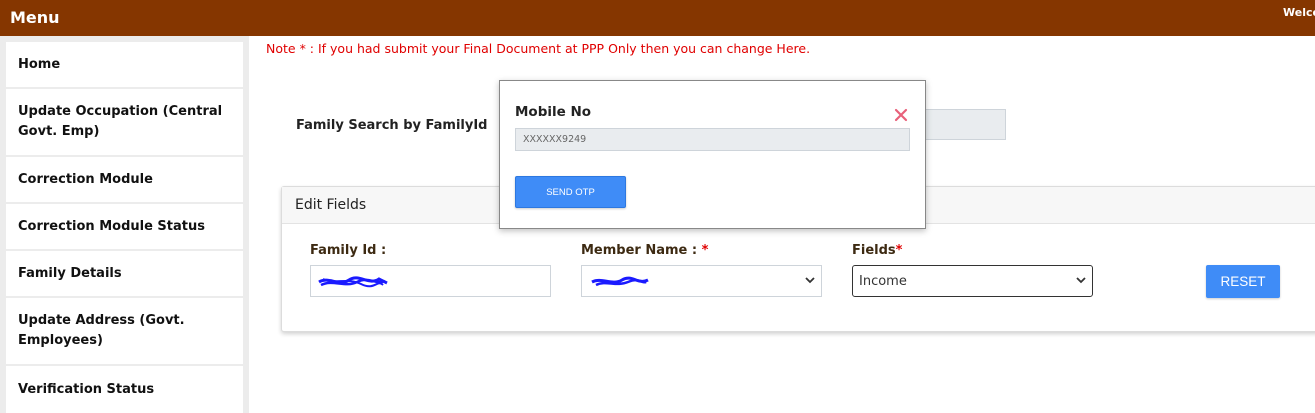 This screenshot has height=413, width=1315. Describe the element at coordinates (570, 192) in the screenshot. I see `send-otp-button: SEND OTP` at that location.